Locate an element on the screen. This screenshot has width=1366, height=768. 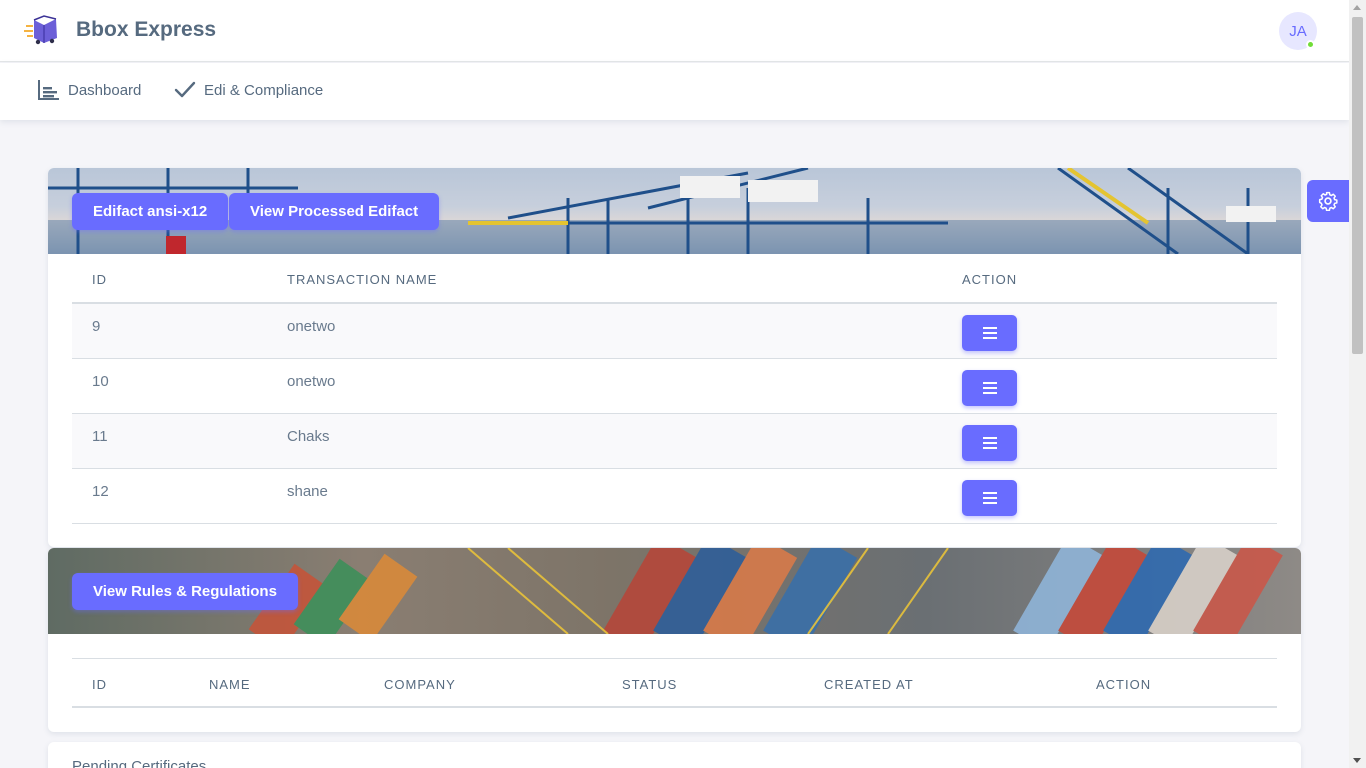
cell-id: 9 is located at coordinates (96, 326).